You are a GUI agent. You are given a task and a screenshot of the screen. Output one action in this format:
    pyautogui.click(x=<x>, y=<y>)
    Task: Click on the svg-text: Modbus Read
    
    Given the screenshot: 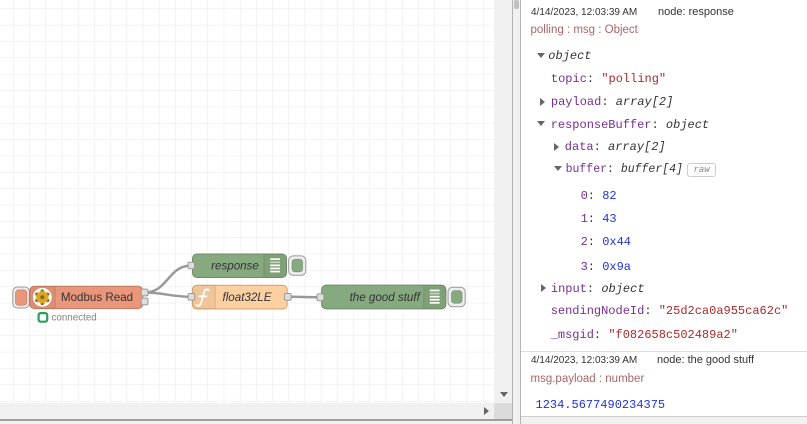 What is the action you would take?
    pyautogui.click(x=97, y=297)
    